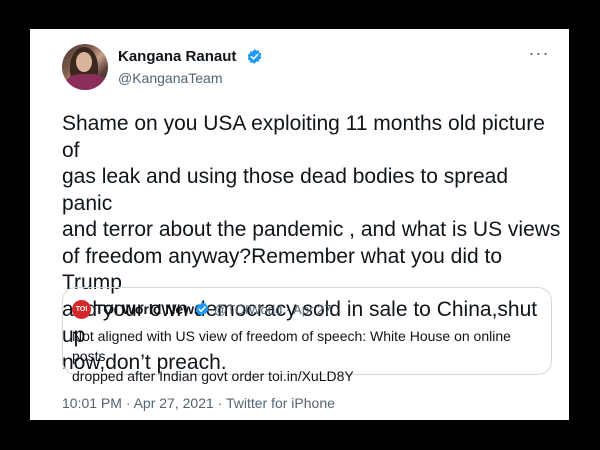 The height and width of the screenshot is (450, 600). What do you see at coordinates (81, 309) in the screenshot?
I see `toi-logo: TOI` at bounding box center [81, 309].